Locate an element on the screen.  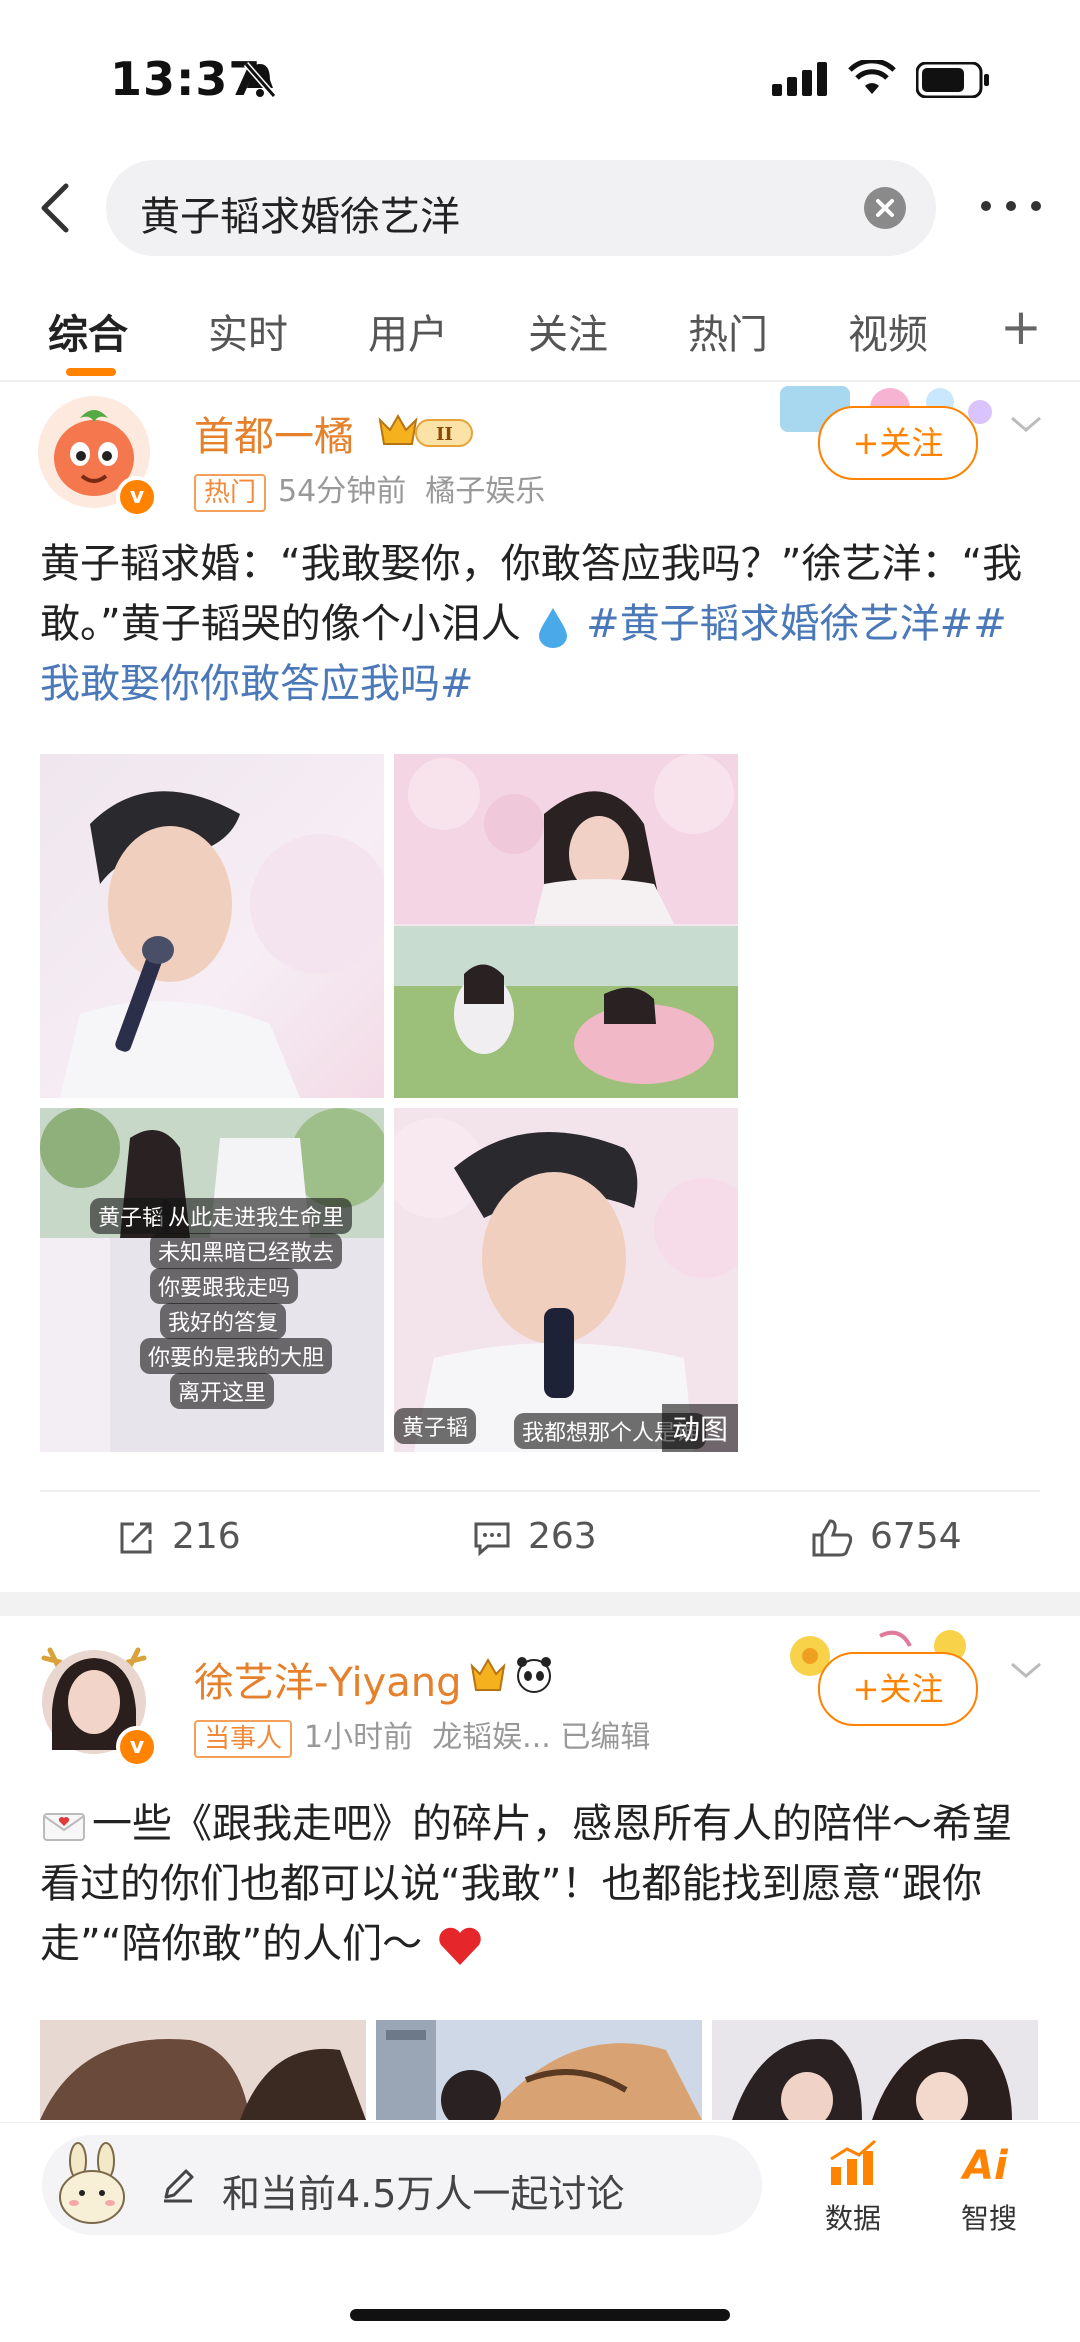
subtitle-caption: 从此走进我生命里 is located at coordinates (256, 1216).